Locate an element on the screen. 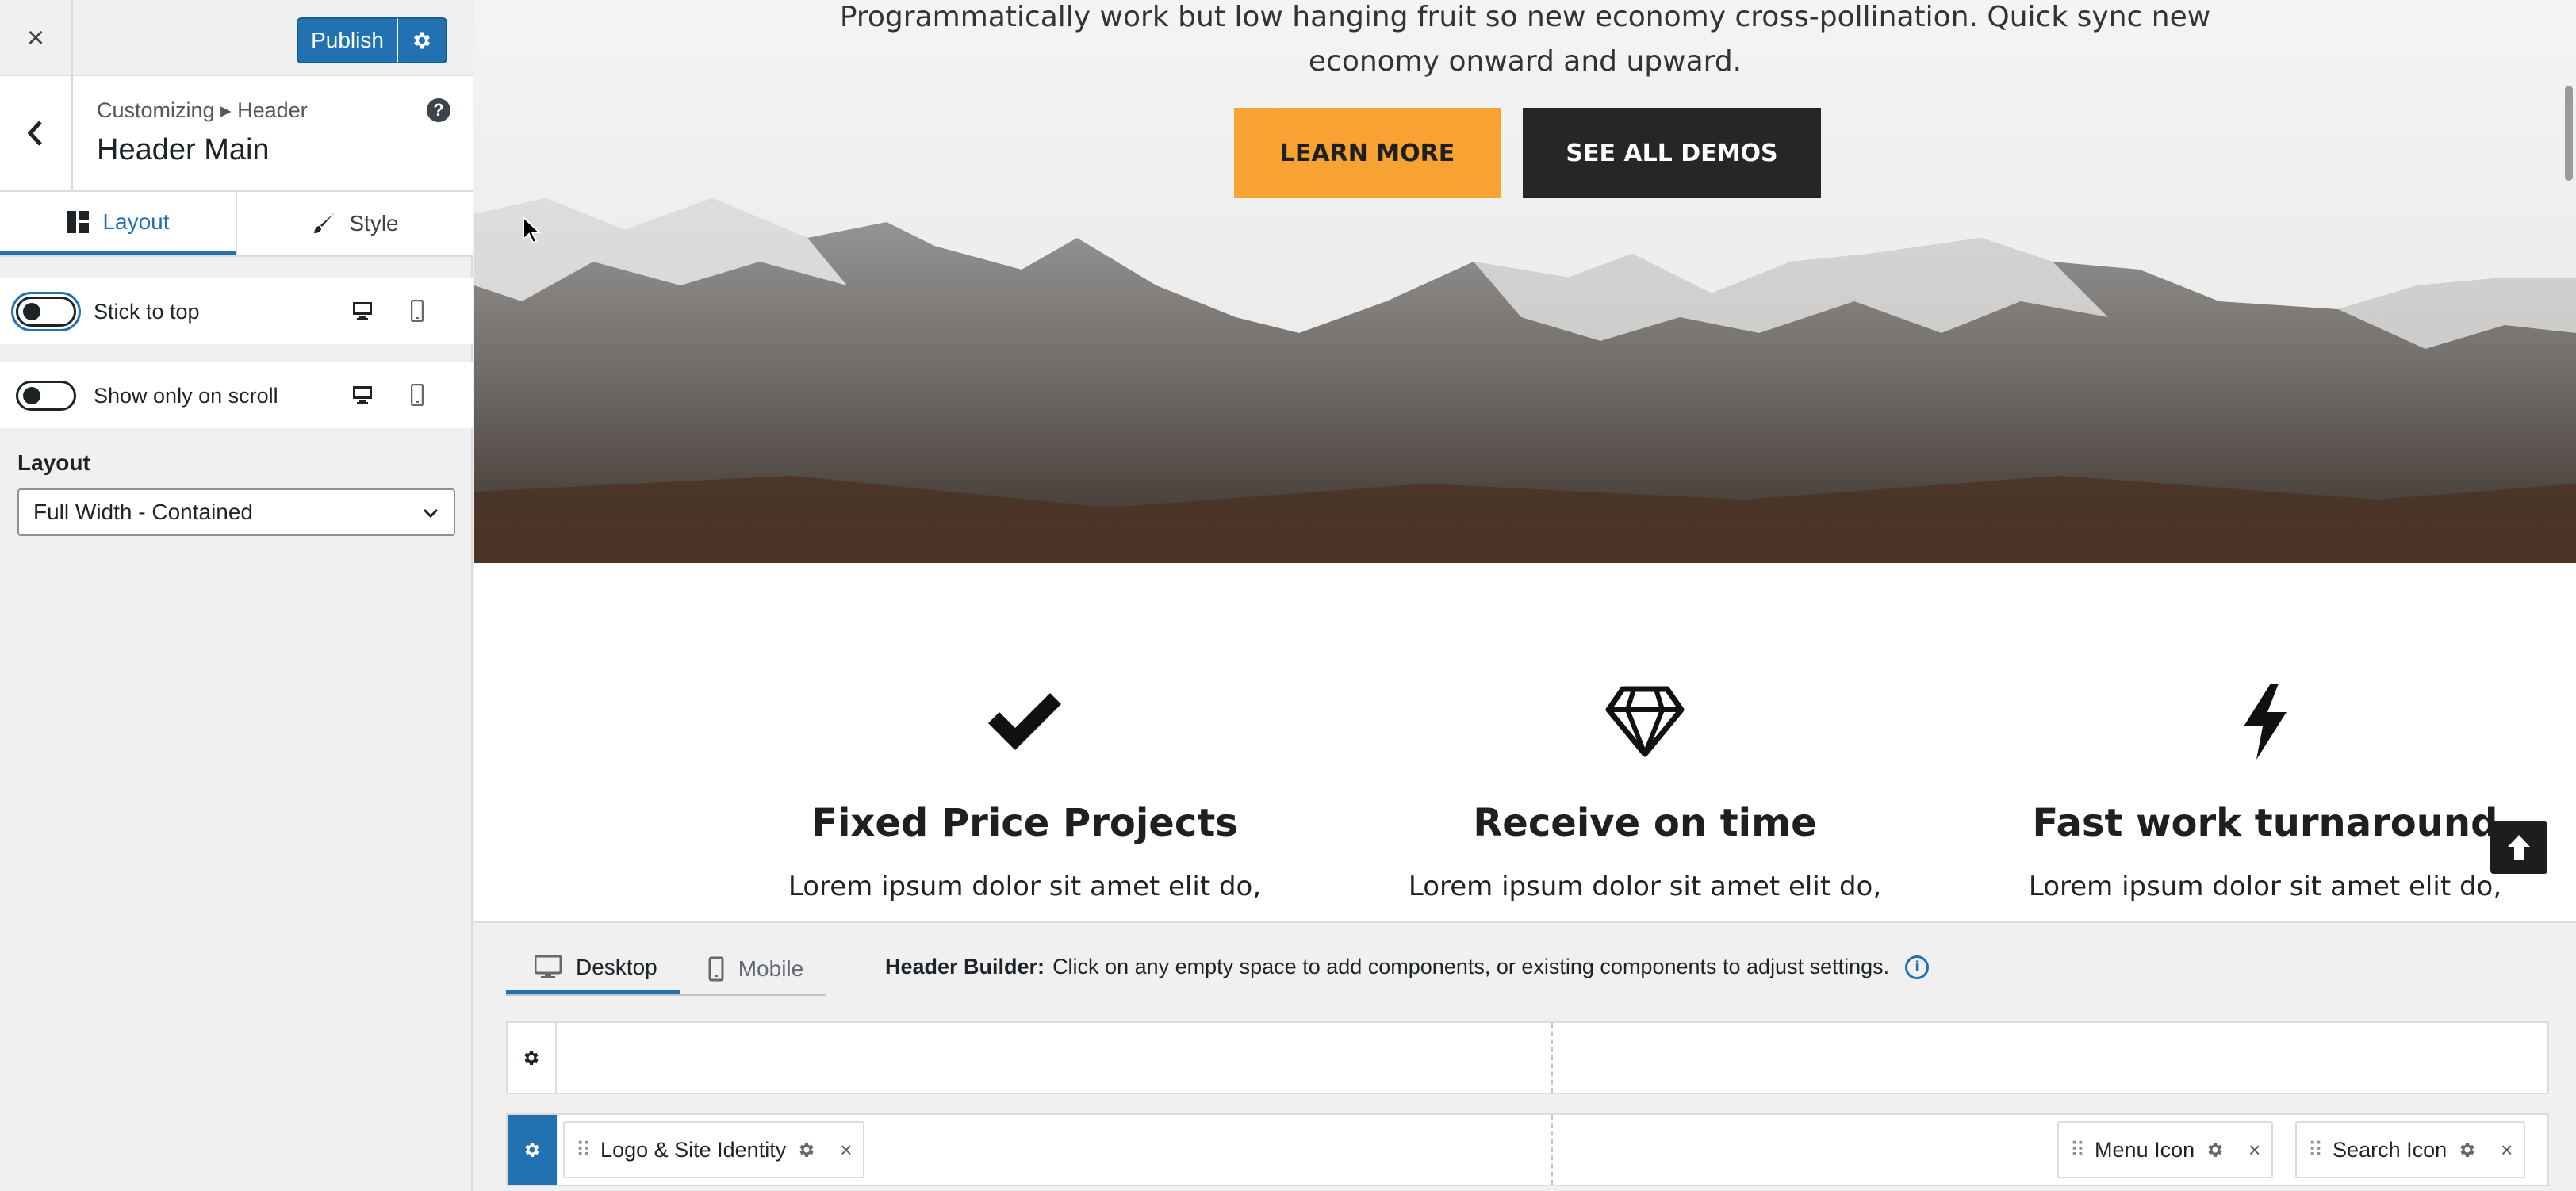 This screenshot has height=1191, width=2576. panel-tabs: Layout Style is located at coordinates (237, 224).